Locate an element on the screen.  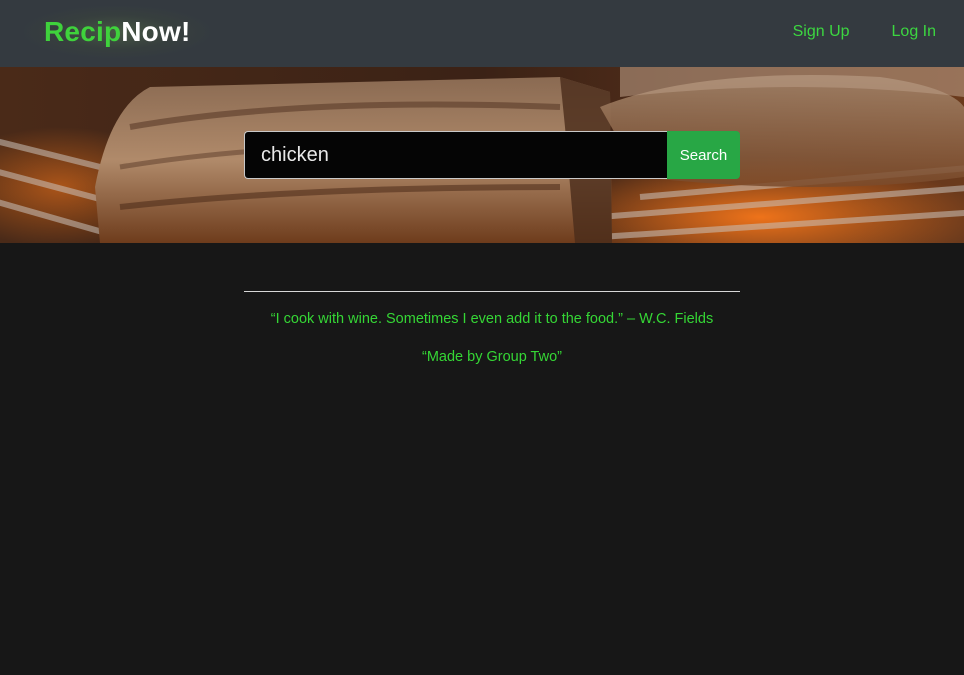
log-in-link: Log In is located at coordinates (914, 32).